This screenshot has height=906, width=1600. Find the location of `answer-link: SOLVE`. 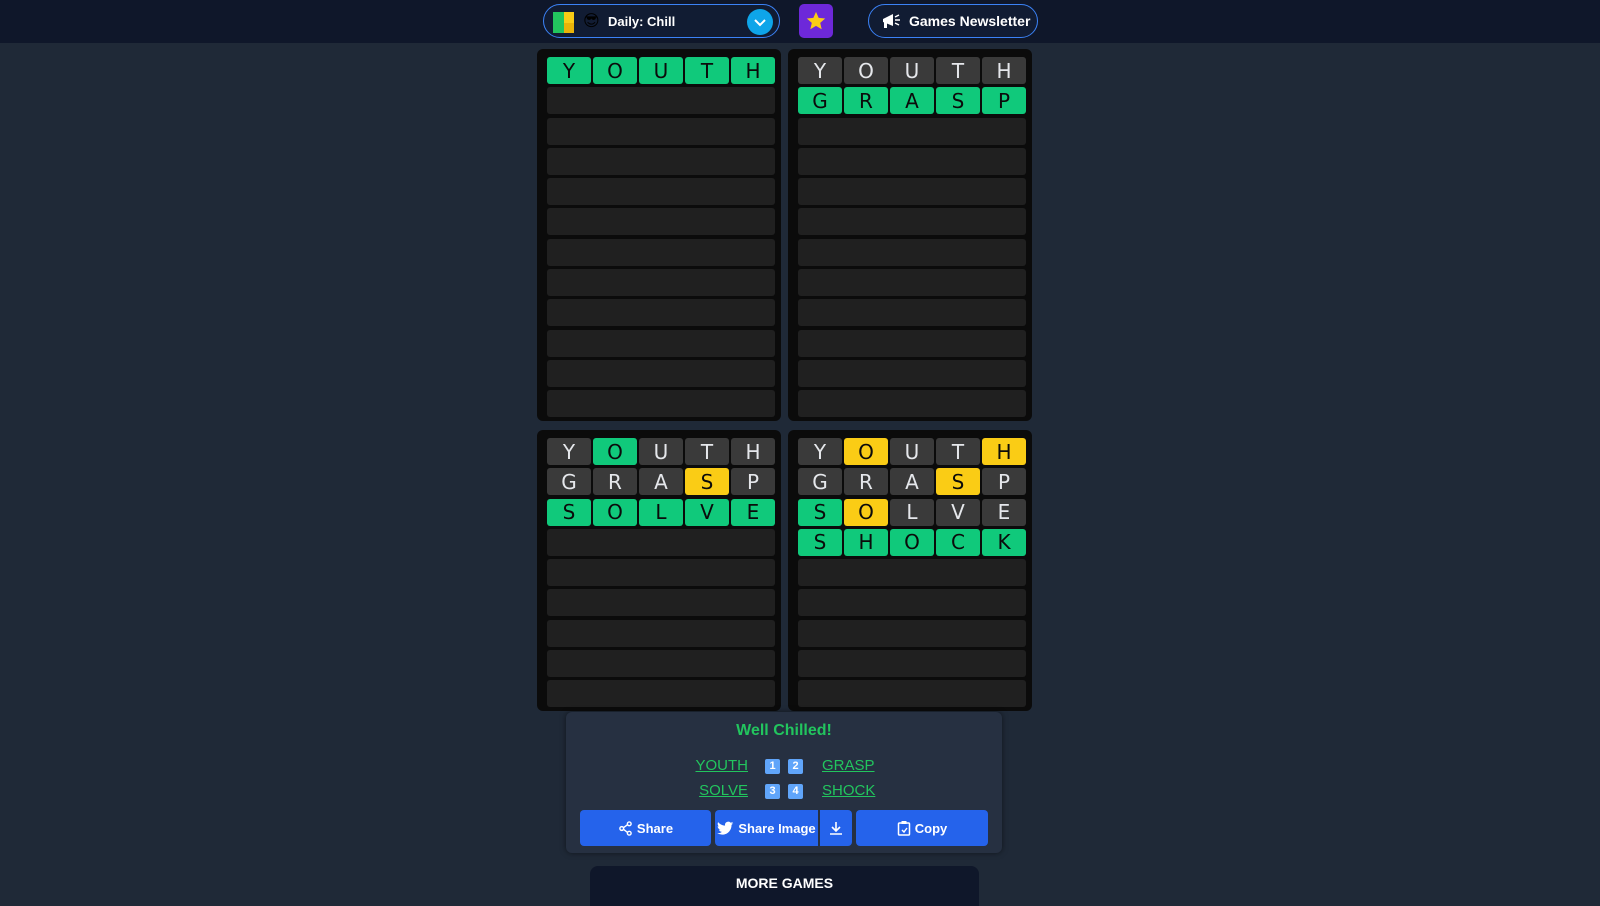

answer-link: SOLVE is located at coordinates (723, 790).